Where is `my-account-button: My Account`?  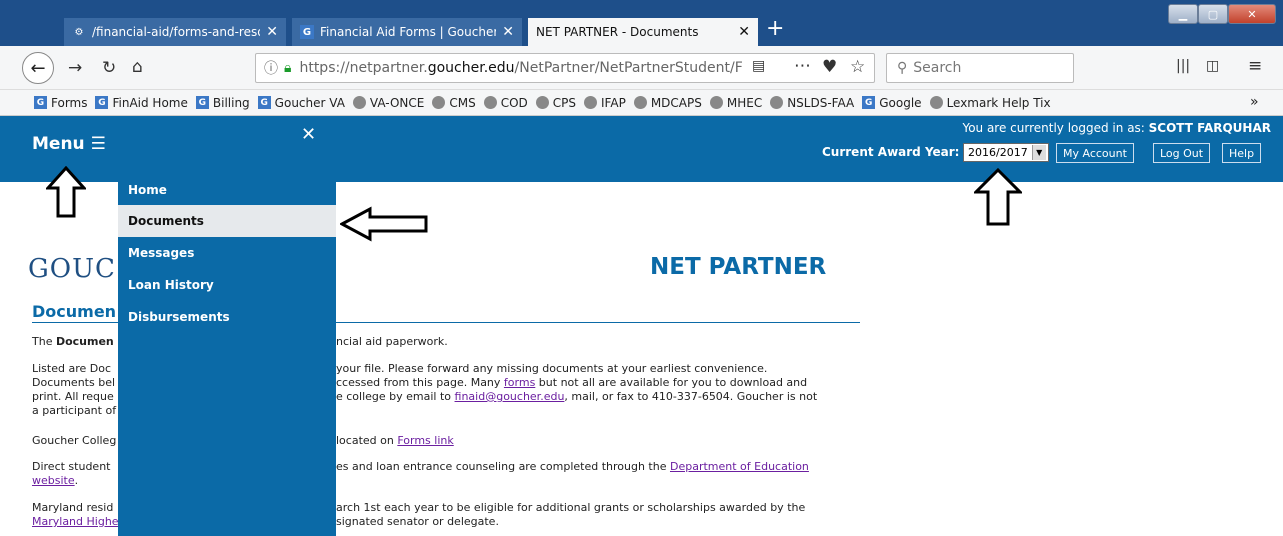 my-account-button: My Account is located at coordinates (1095, 153).